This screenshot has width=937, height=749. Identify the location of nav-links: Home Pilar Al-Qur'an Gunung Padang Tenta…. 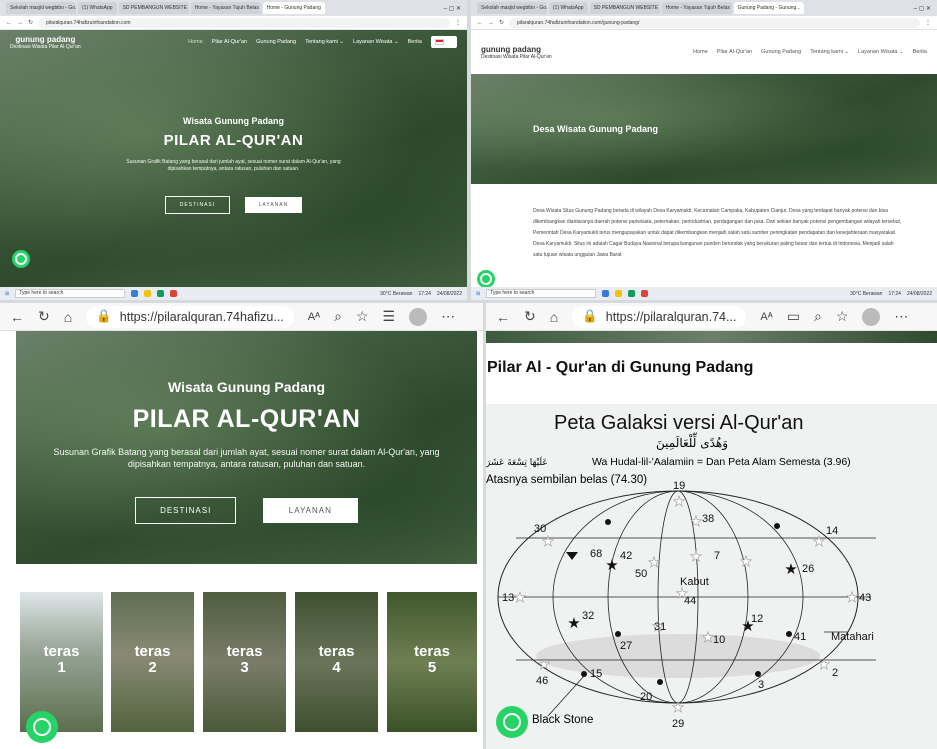
(322, 42).